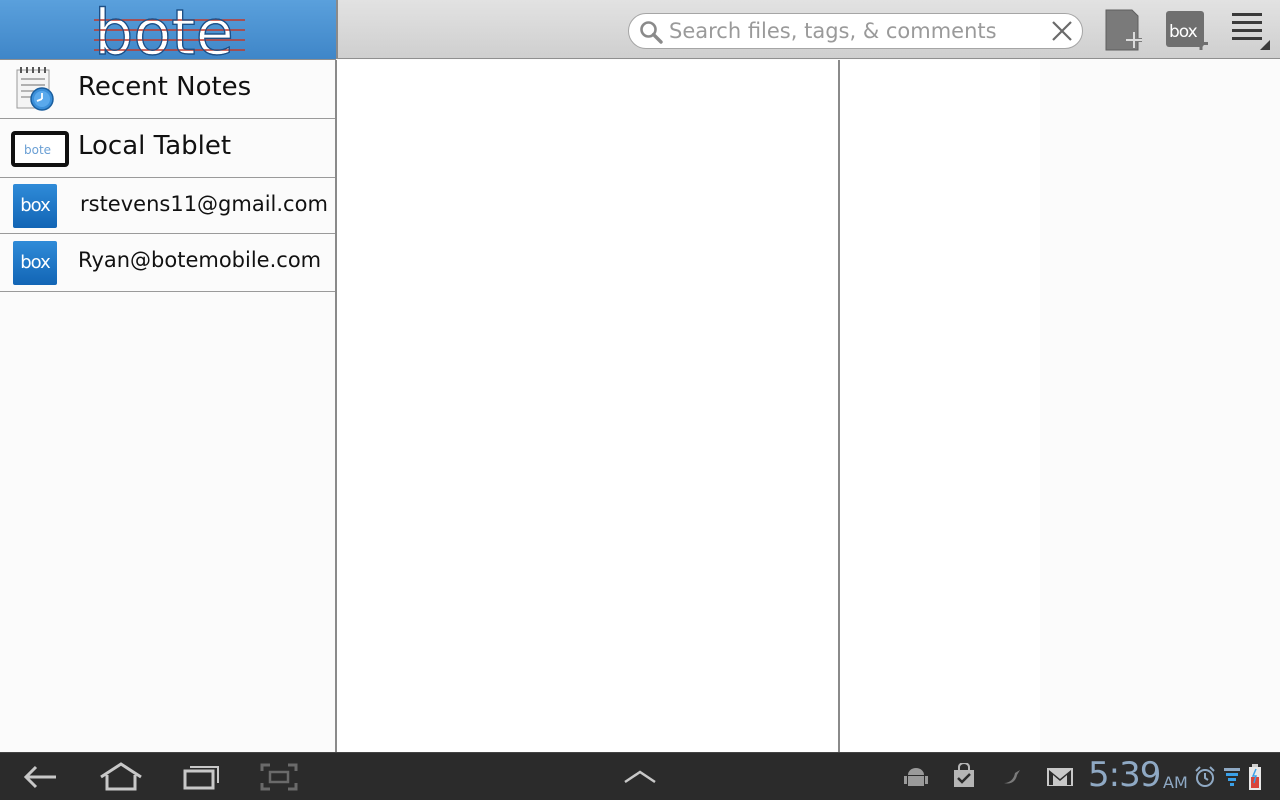 The width and height of the screenshot is (1280, 800). What do you see at coordinates (916, 777) in the screenshot?
I see `android-debug-icon` at bounding box center [916, 777].